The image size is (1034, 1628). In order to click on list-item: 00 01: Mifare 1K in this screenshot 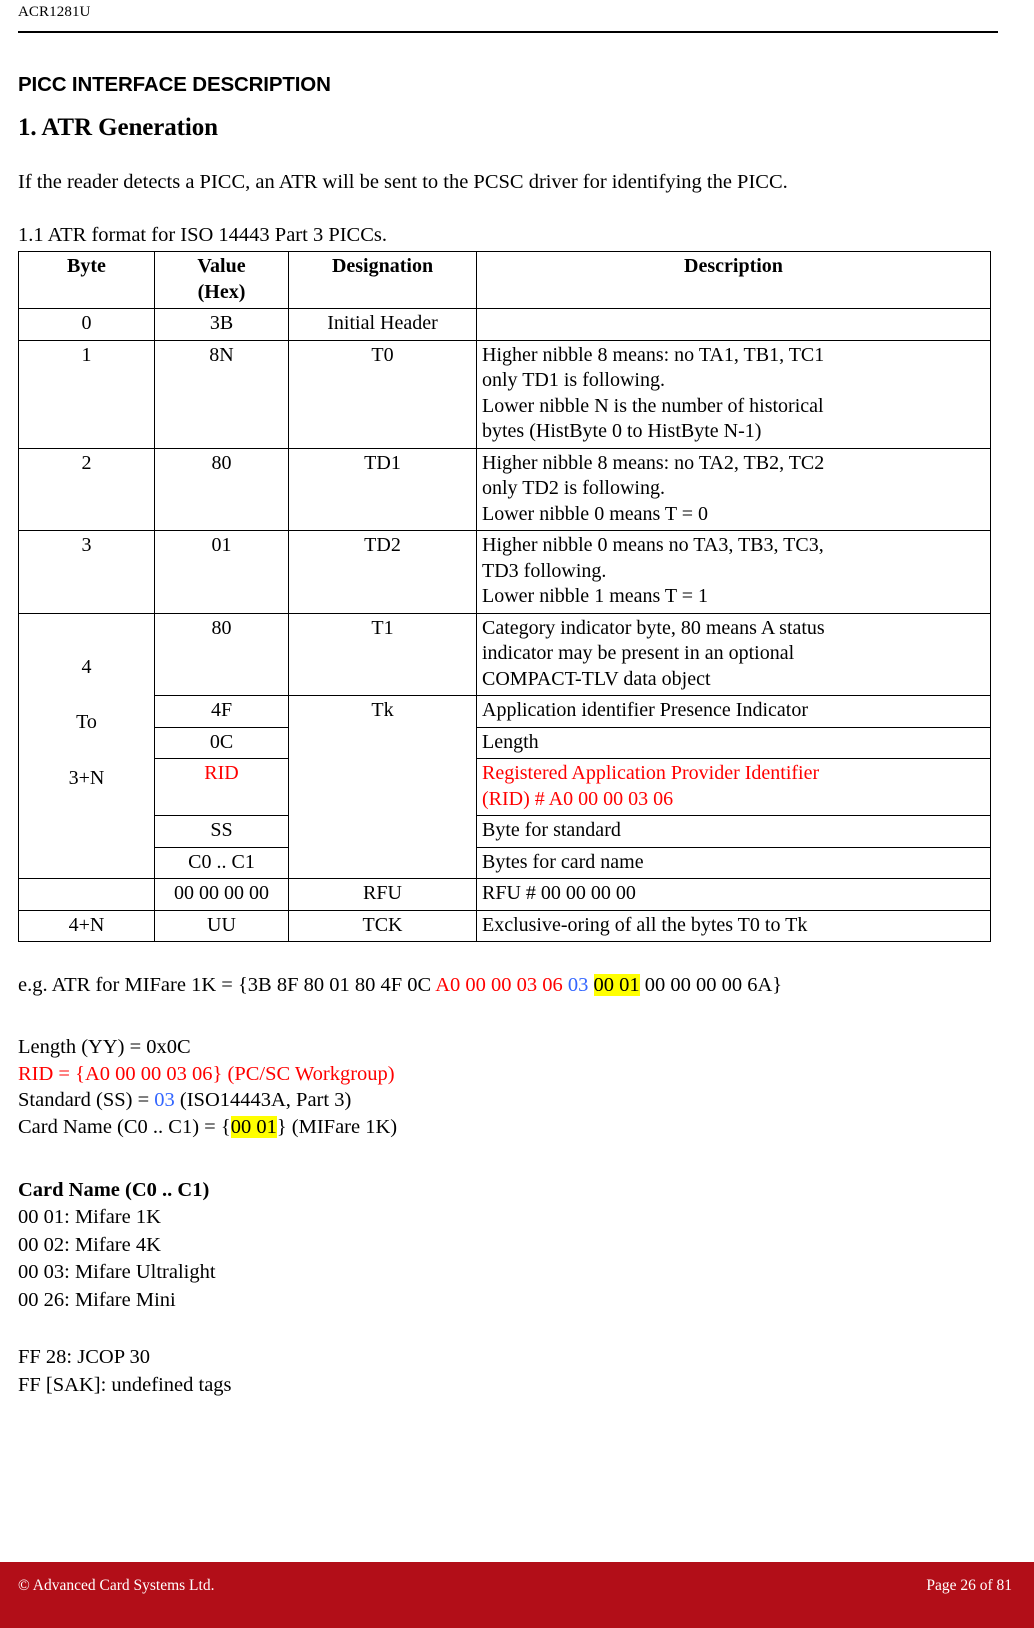, I will do `click(89, 1217)`.